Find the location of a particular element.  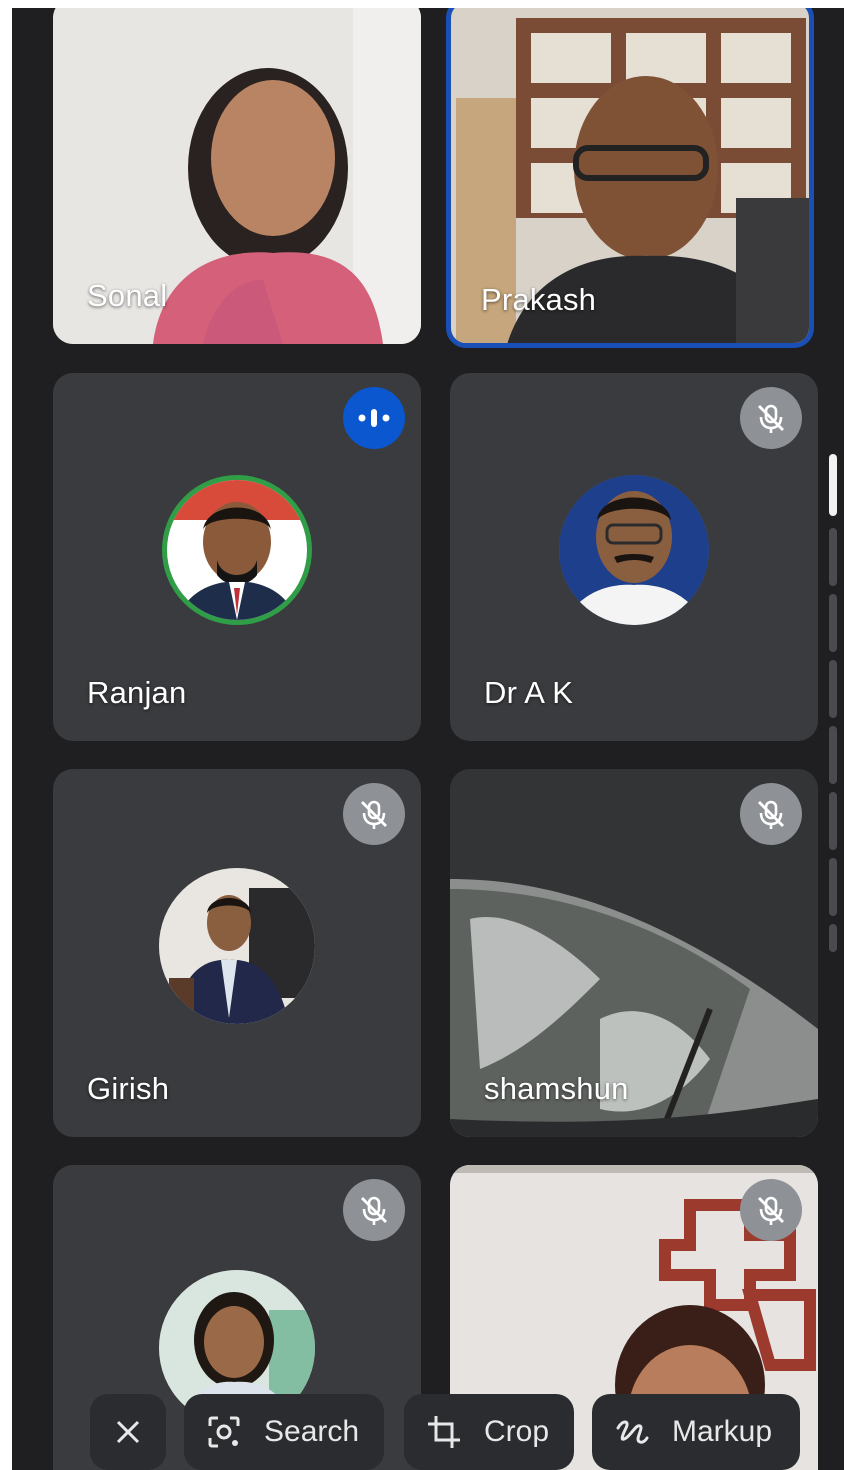

markup-label: Markup is located at coordinates (722, 1431).